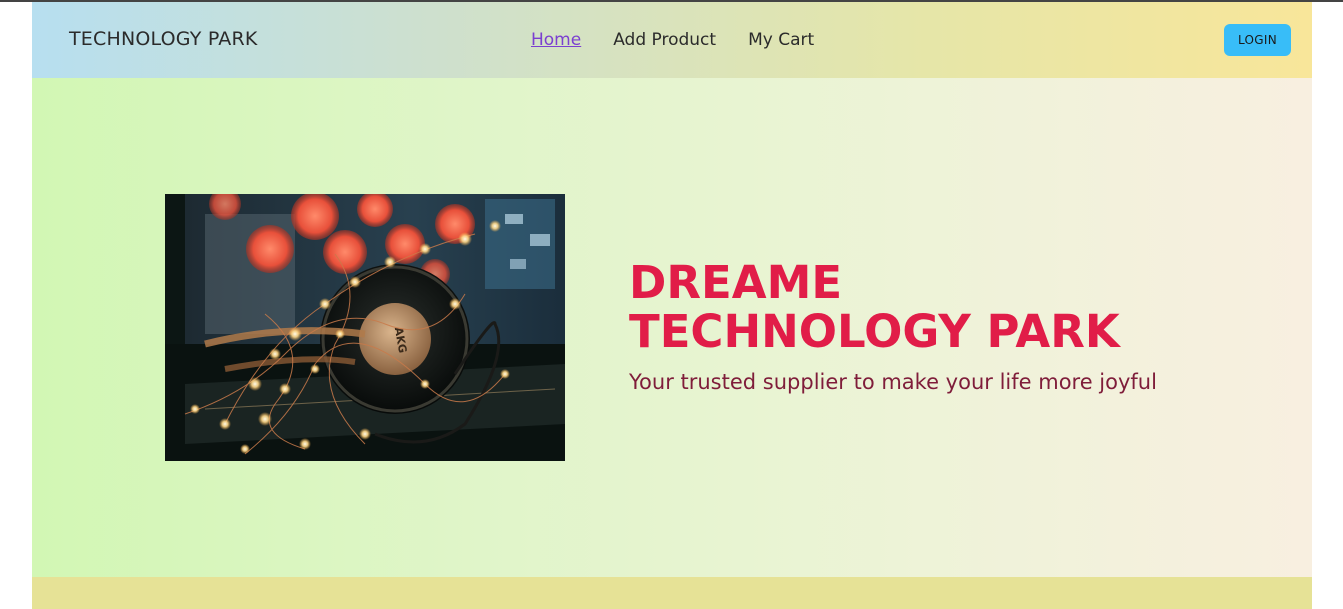  Describe the element at coordinates (781, 40) in the screenshot. I see `nav-link-my-cart: My Cart` at that location.